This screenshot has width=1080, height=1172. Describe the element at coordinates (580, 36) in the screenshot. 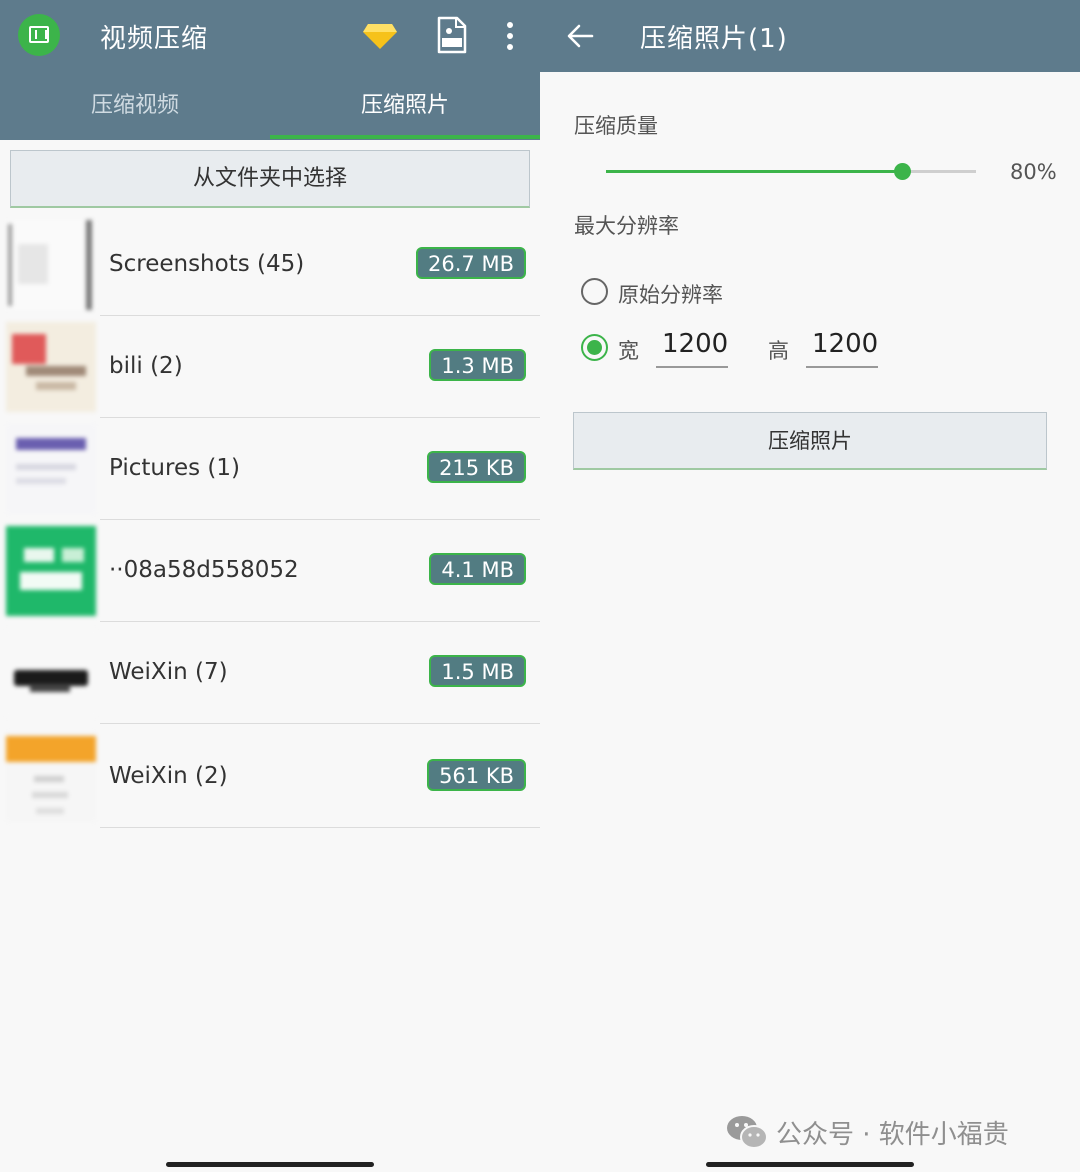

I see `back-arrow-icon` at that location.